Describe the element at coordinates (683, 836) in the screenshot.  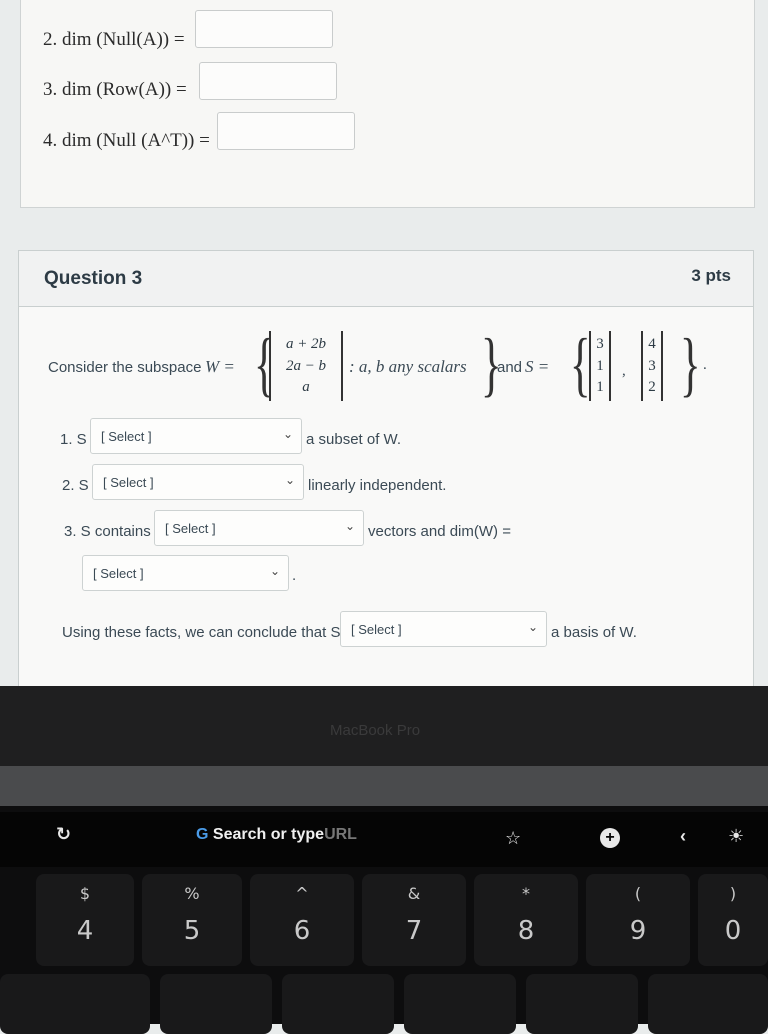
I see `chevron-left-icon: ‹` at that location.